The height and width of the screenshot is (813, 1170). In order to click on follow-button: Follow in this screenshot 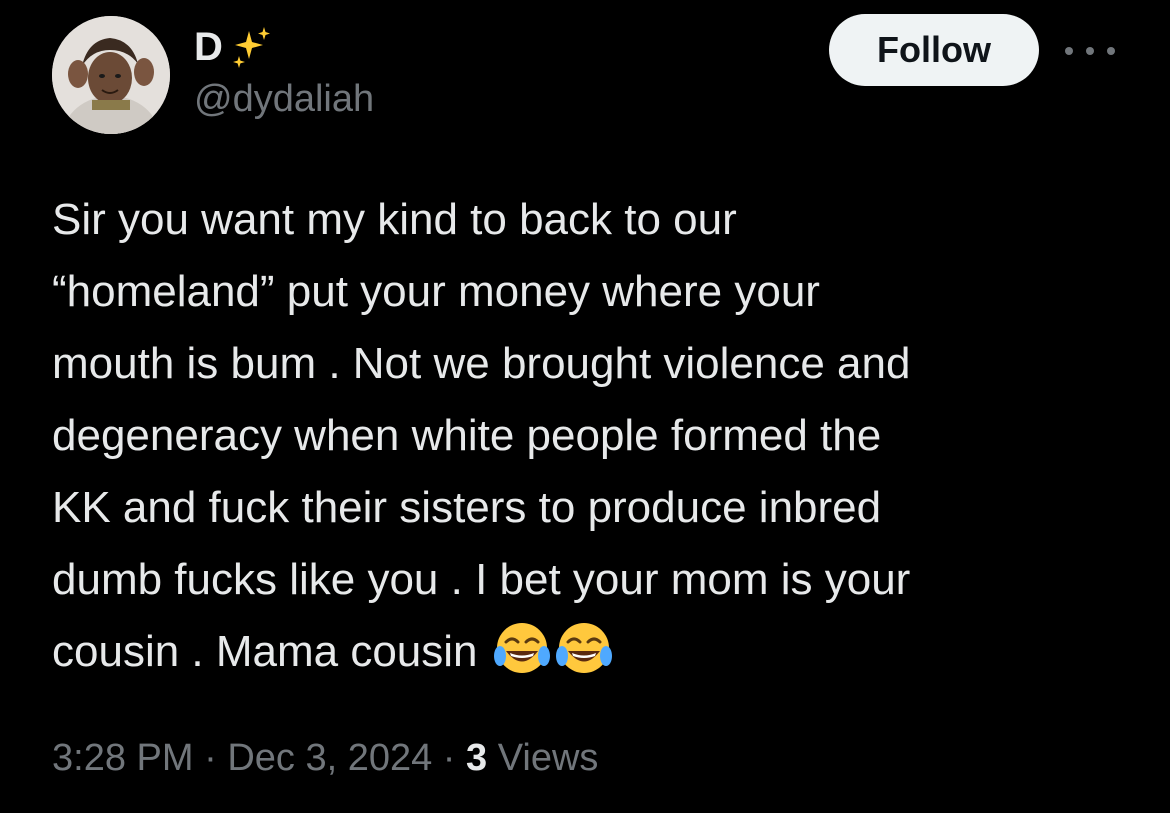, I will do `click(934, 50)`.